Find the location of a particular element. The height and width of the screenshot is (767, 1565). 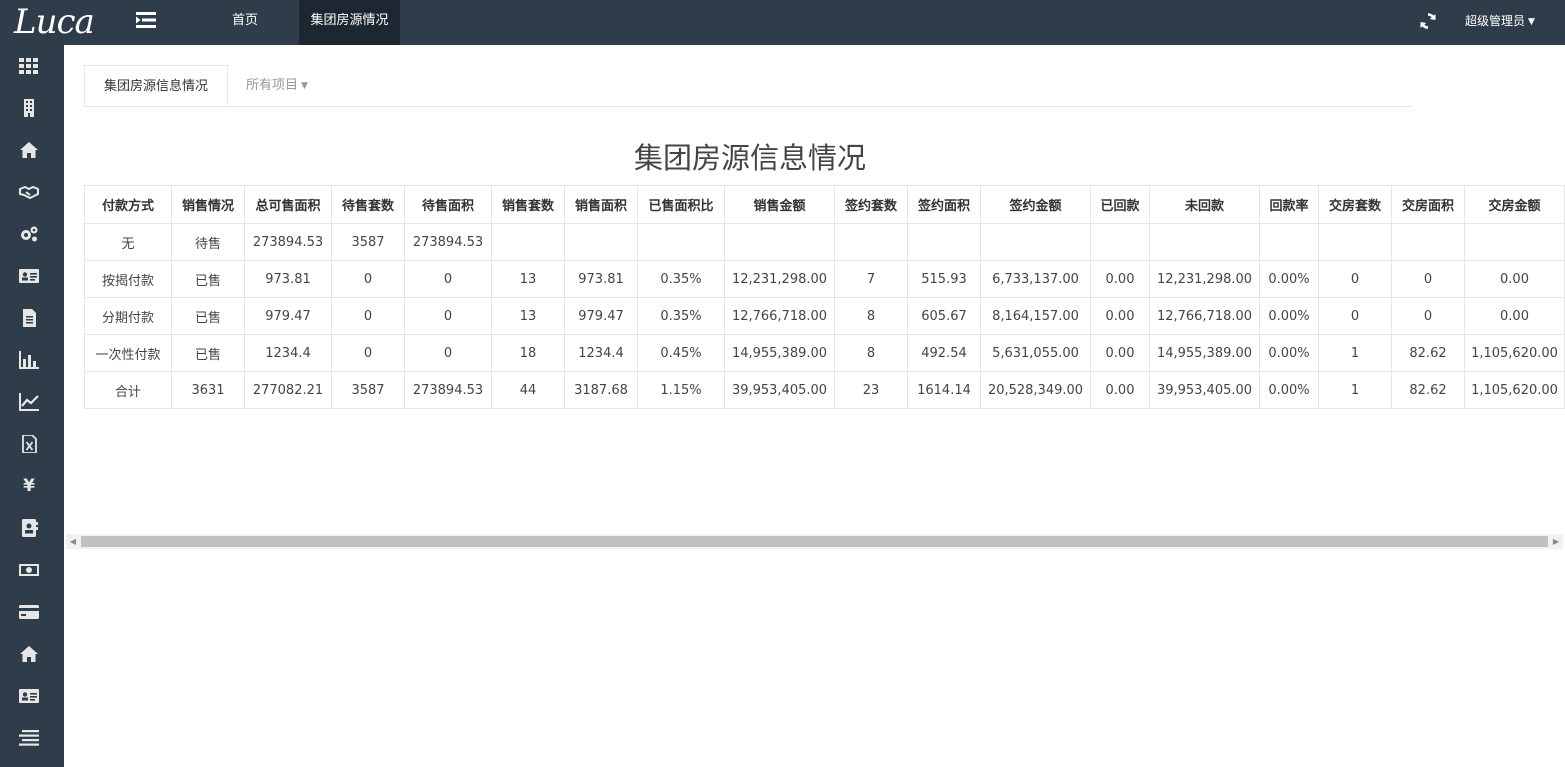

table-cell: 无 is located at coordinates (128, 242).